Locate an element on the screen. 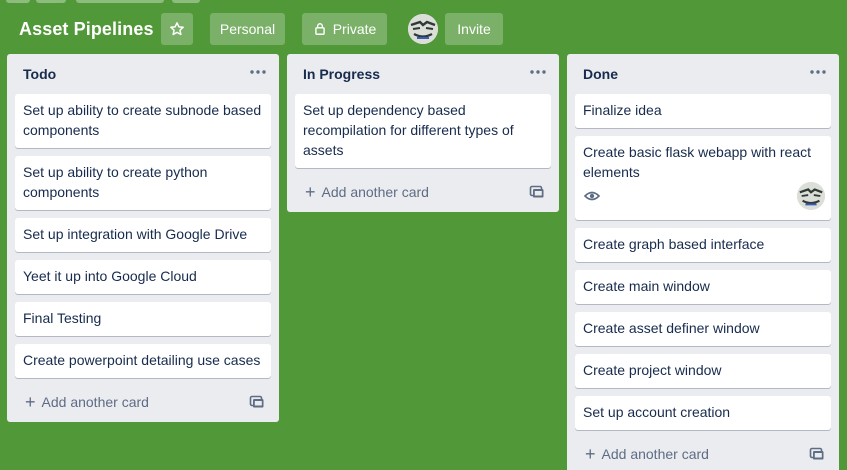  card: Create powerpoint detailing use cases is located at coordinates (143, 361).